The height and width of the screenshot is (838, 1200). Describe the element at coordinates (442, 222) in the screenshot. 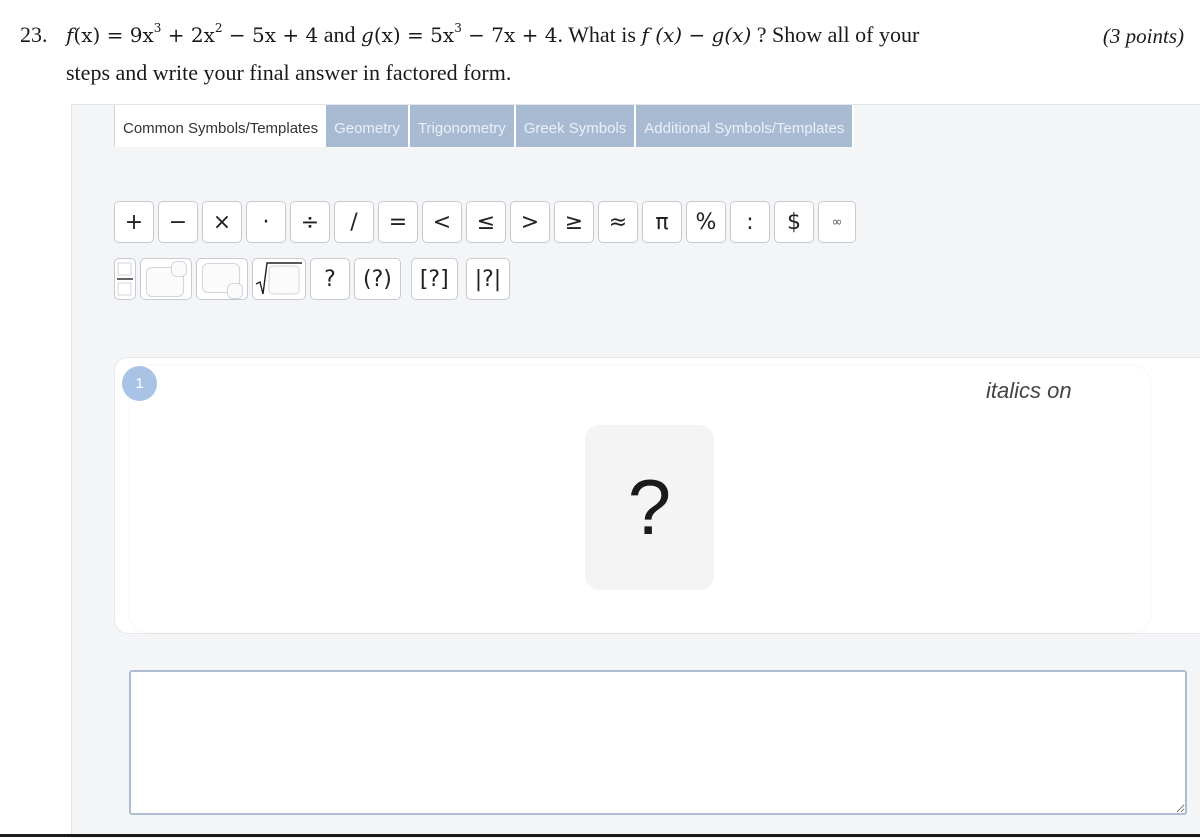

I see `less-than-button: <` at that location.